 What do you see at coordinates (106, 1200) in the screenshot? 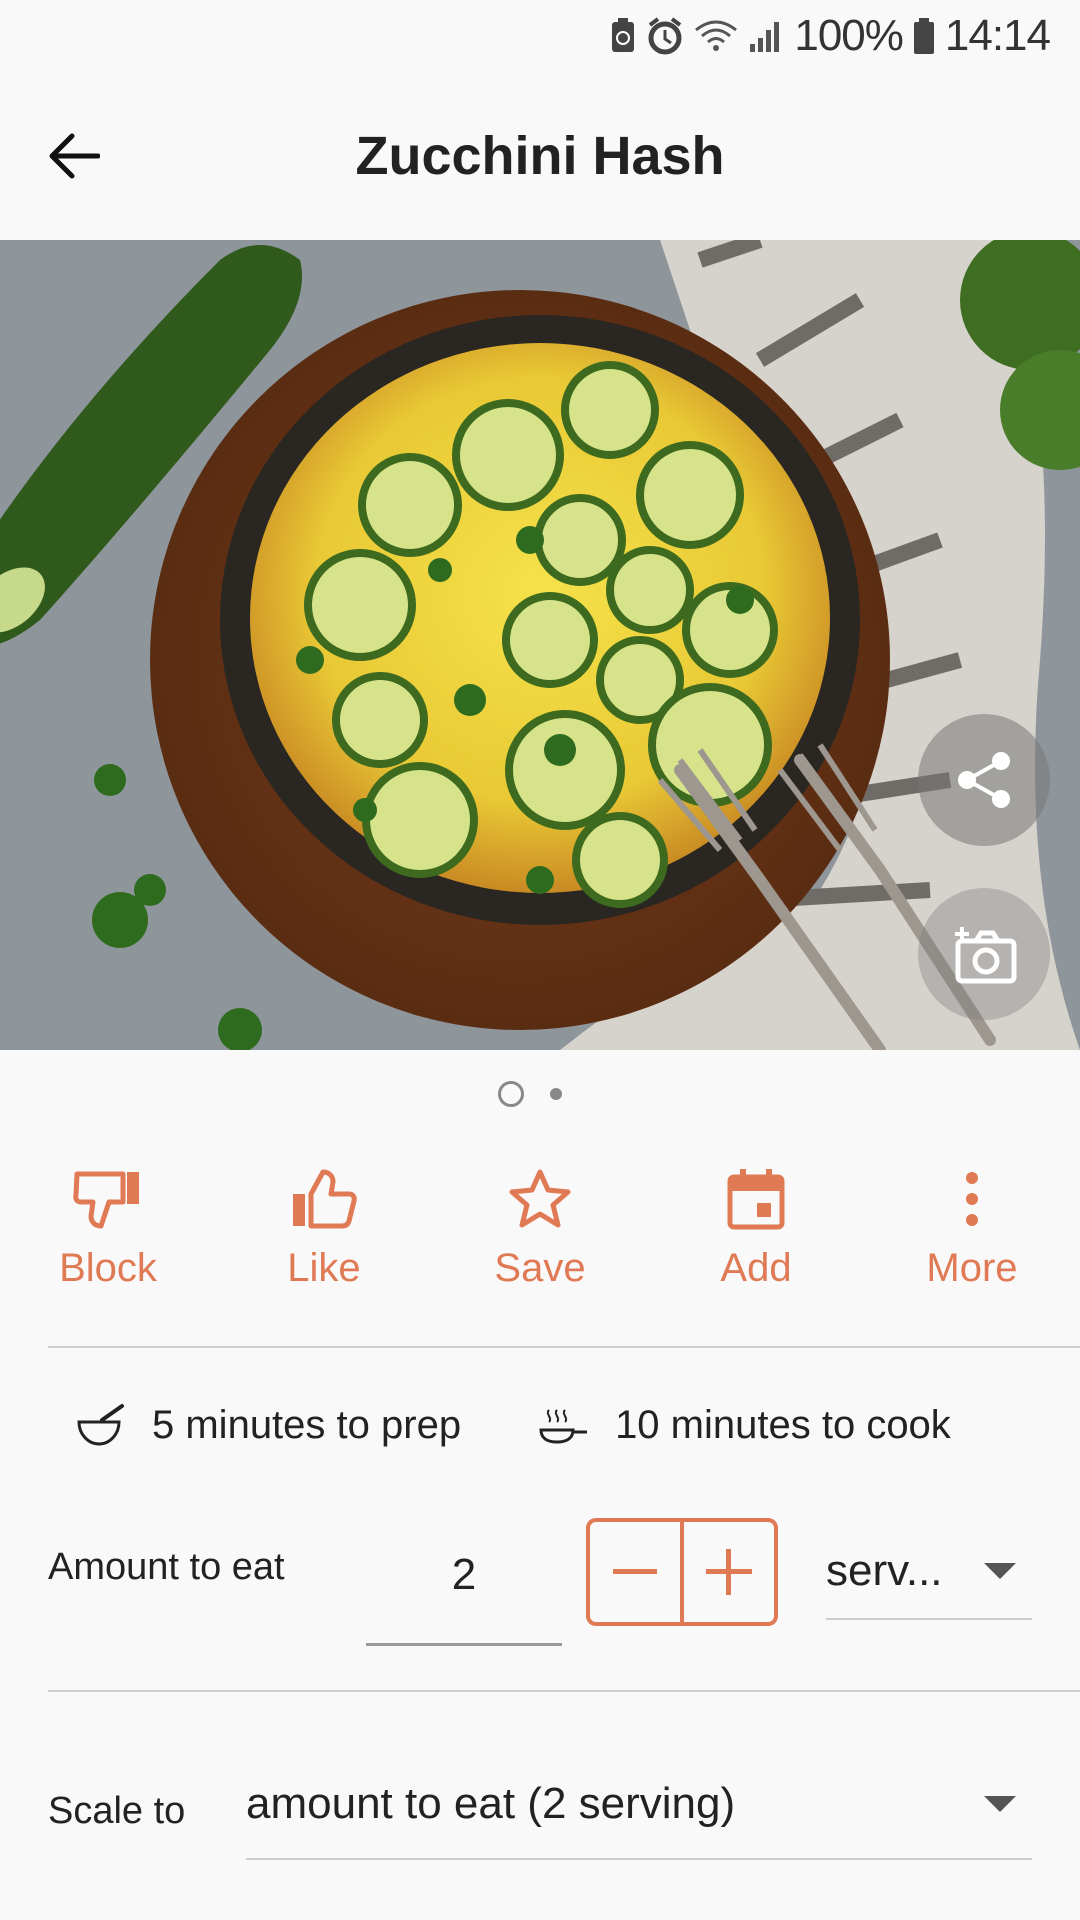
I see `thumbs-down-icon` at bounding box center [106, 1200].